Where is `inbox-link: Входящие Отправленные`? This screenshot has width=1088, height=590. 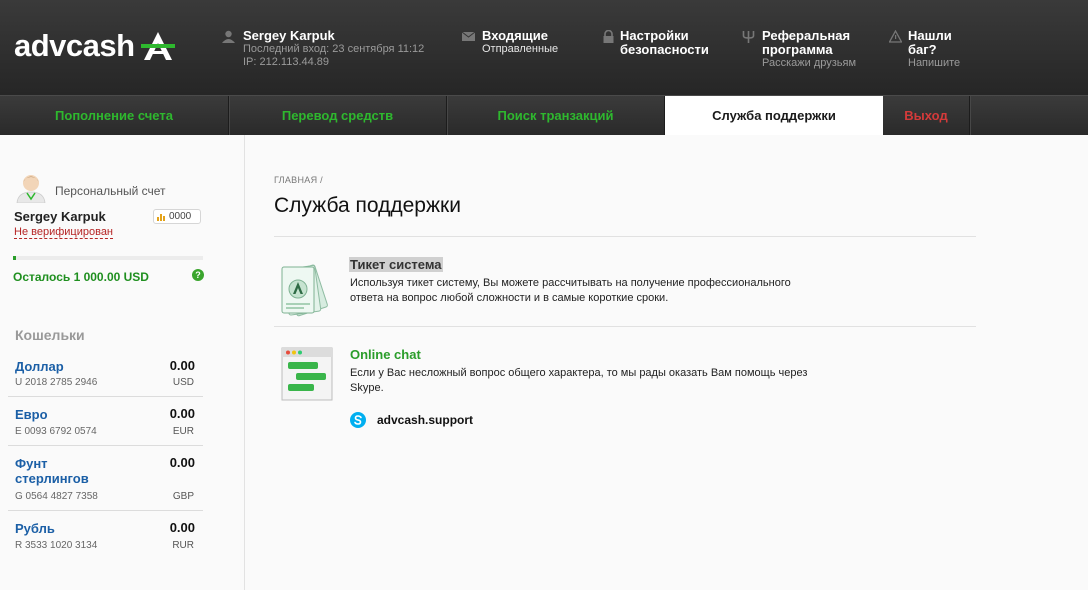
inbox-link: Входящие Отправленные is located at coordinates (510, 42).